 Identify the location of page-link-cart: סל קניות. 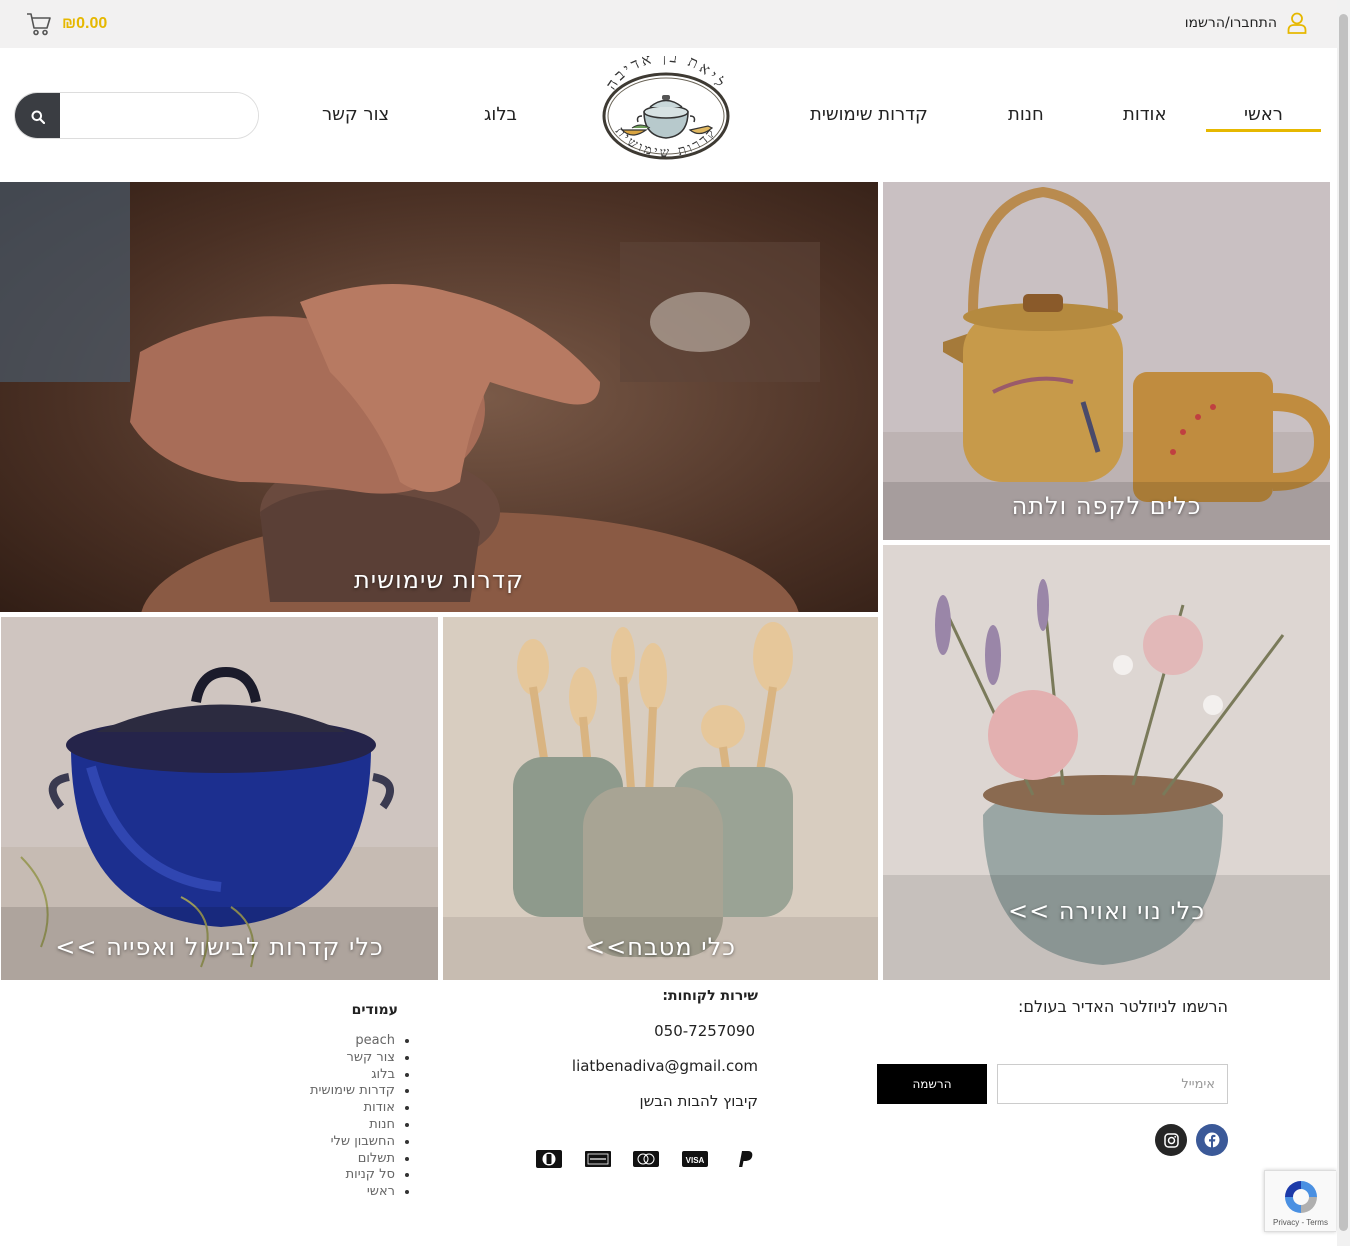
(352, 1175).